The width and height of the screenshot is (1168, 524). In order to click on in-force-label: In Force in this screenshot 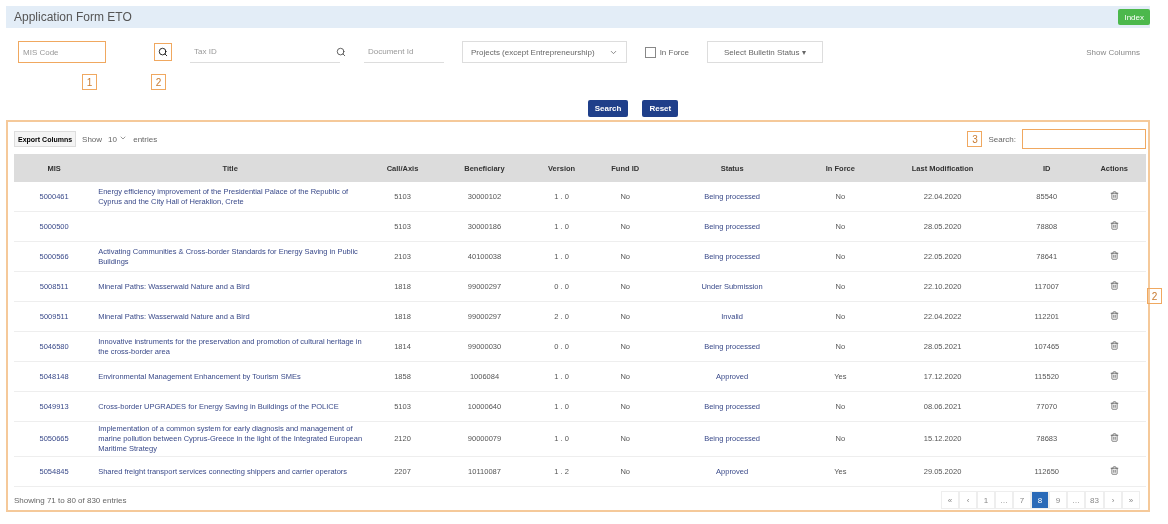, I will do `click(674, 52)`.